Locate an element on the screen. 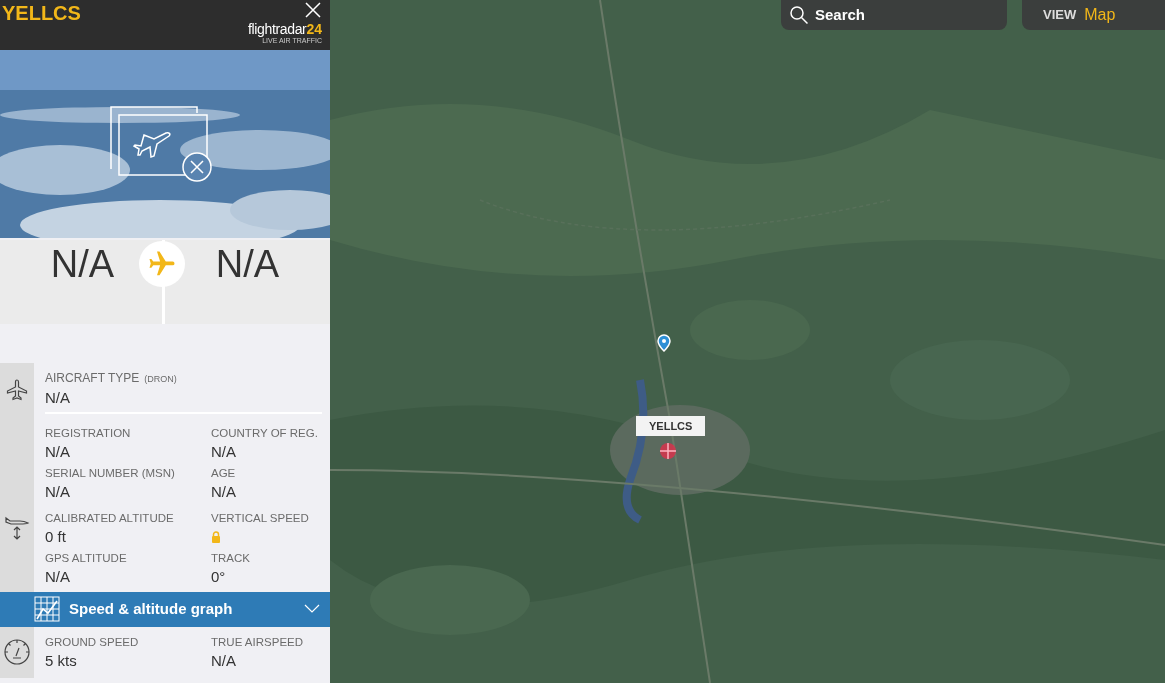  destination-airport: N/A is located at coordinates (247, 264).